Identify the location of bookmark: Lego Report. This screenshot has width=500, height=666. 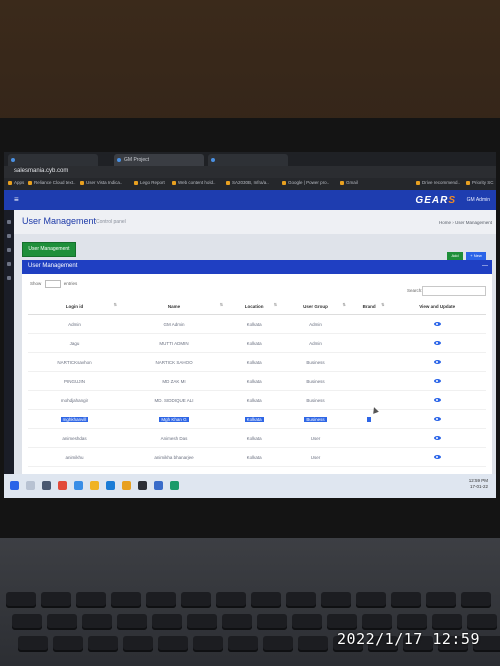
(149, 182).